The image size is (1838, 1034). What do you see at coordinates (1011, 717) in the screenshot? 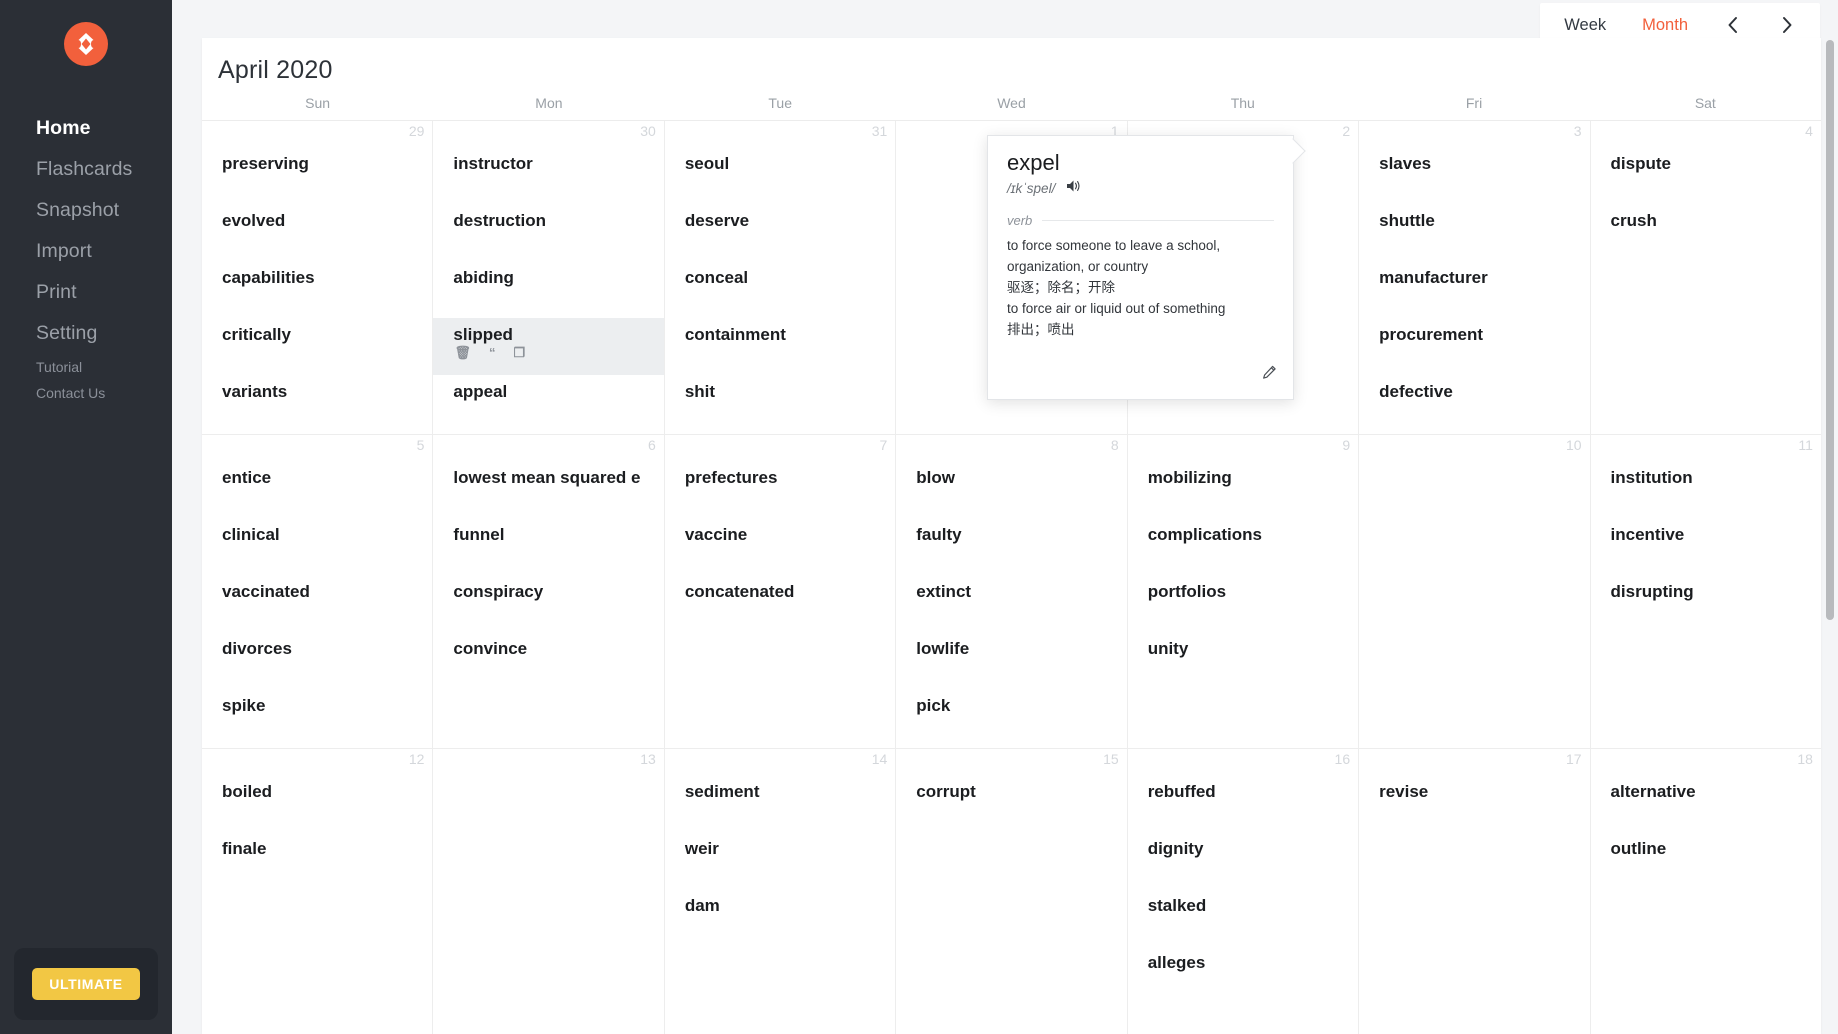
I see `word-item: pick` at bounding box center [1011, 717].